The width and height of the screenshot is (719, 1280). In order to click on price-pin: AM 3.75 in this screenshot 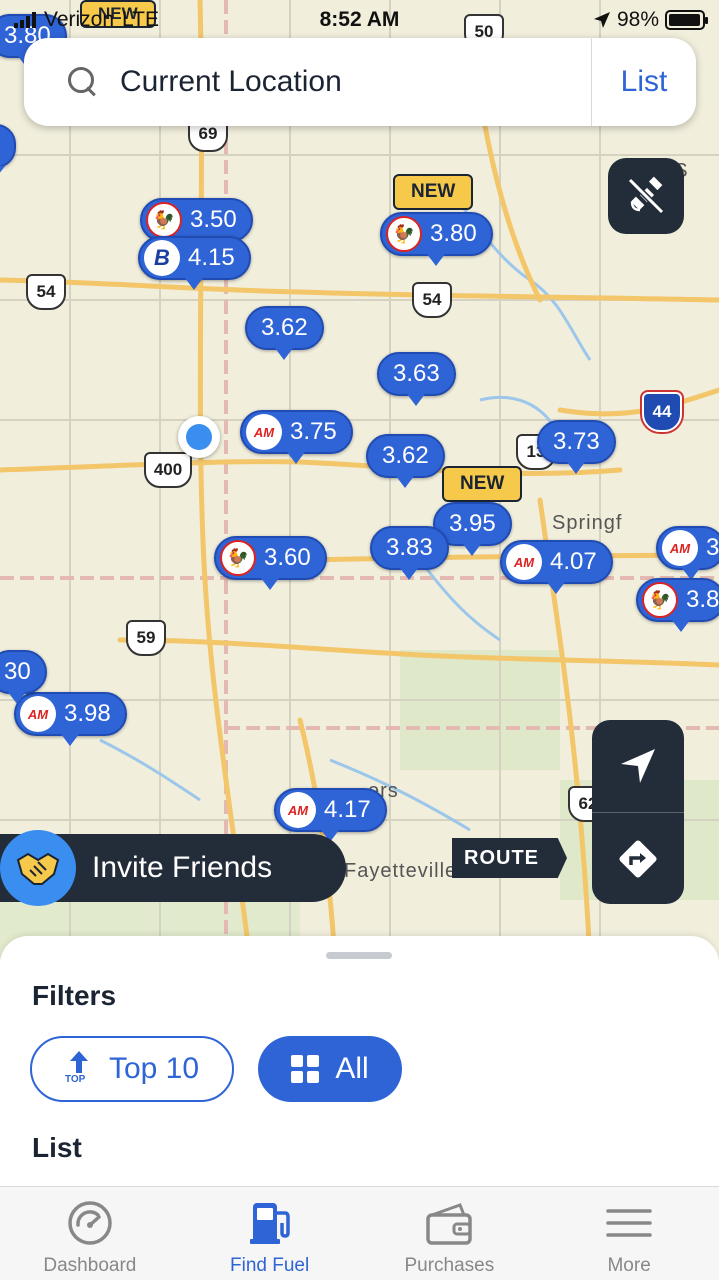, I will do `click(296, 437)`.